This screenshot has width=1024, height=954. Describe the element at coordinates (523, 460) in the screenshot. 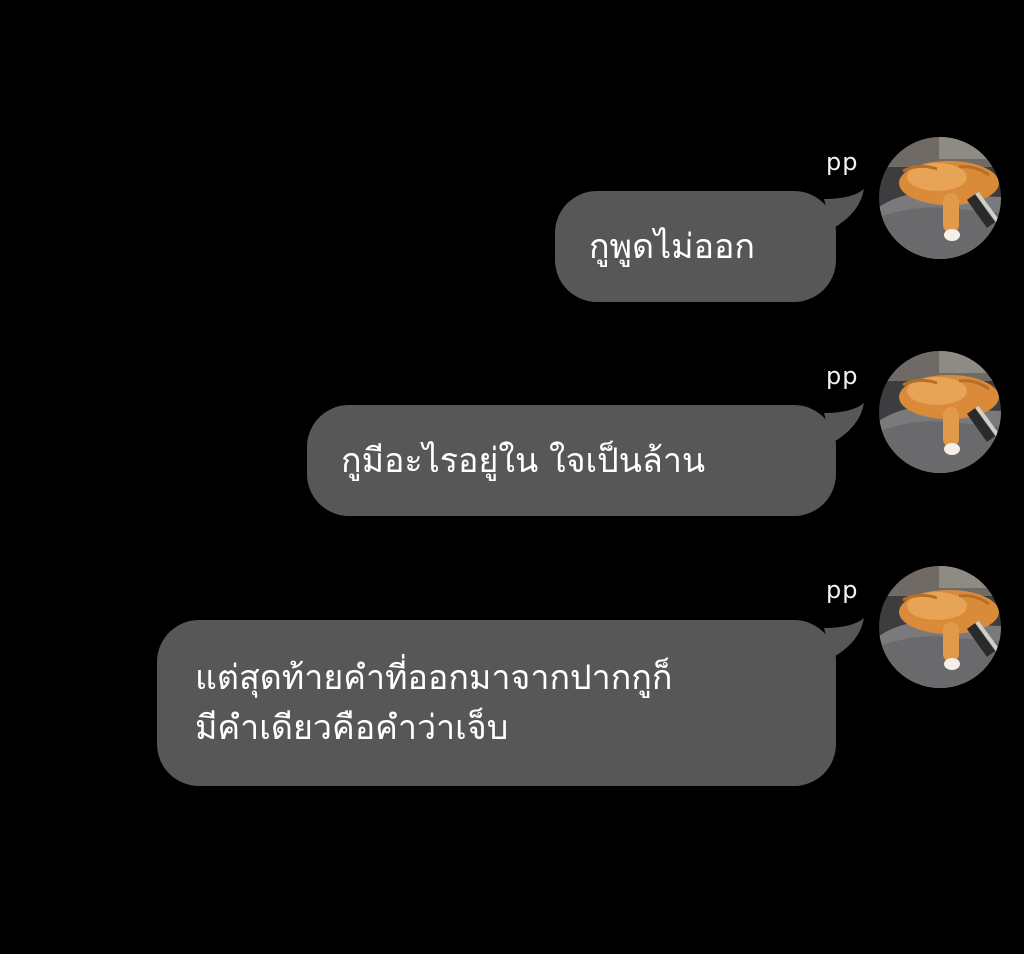

I see `message-text: กูมีอะไรอยู่ใน ใจเป็นล้าน` at that location.